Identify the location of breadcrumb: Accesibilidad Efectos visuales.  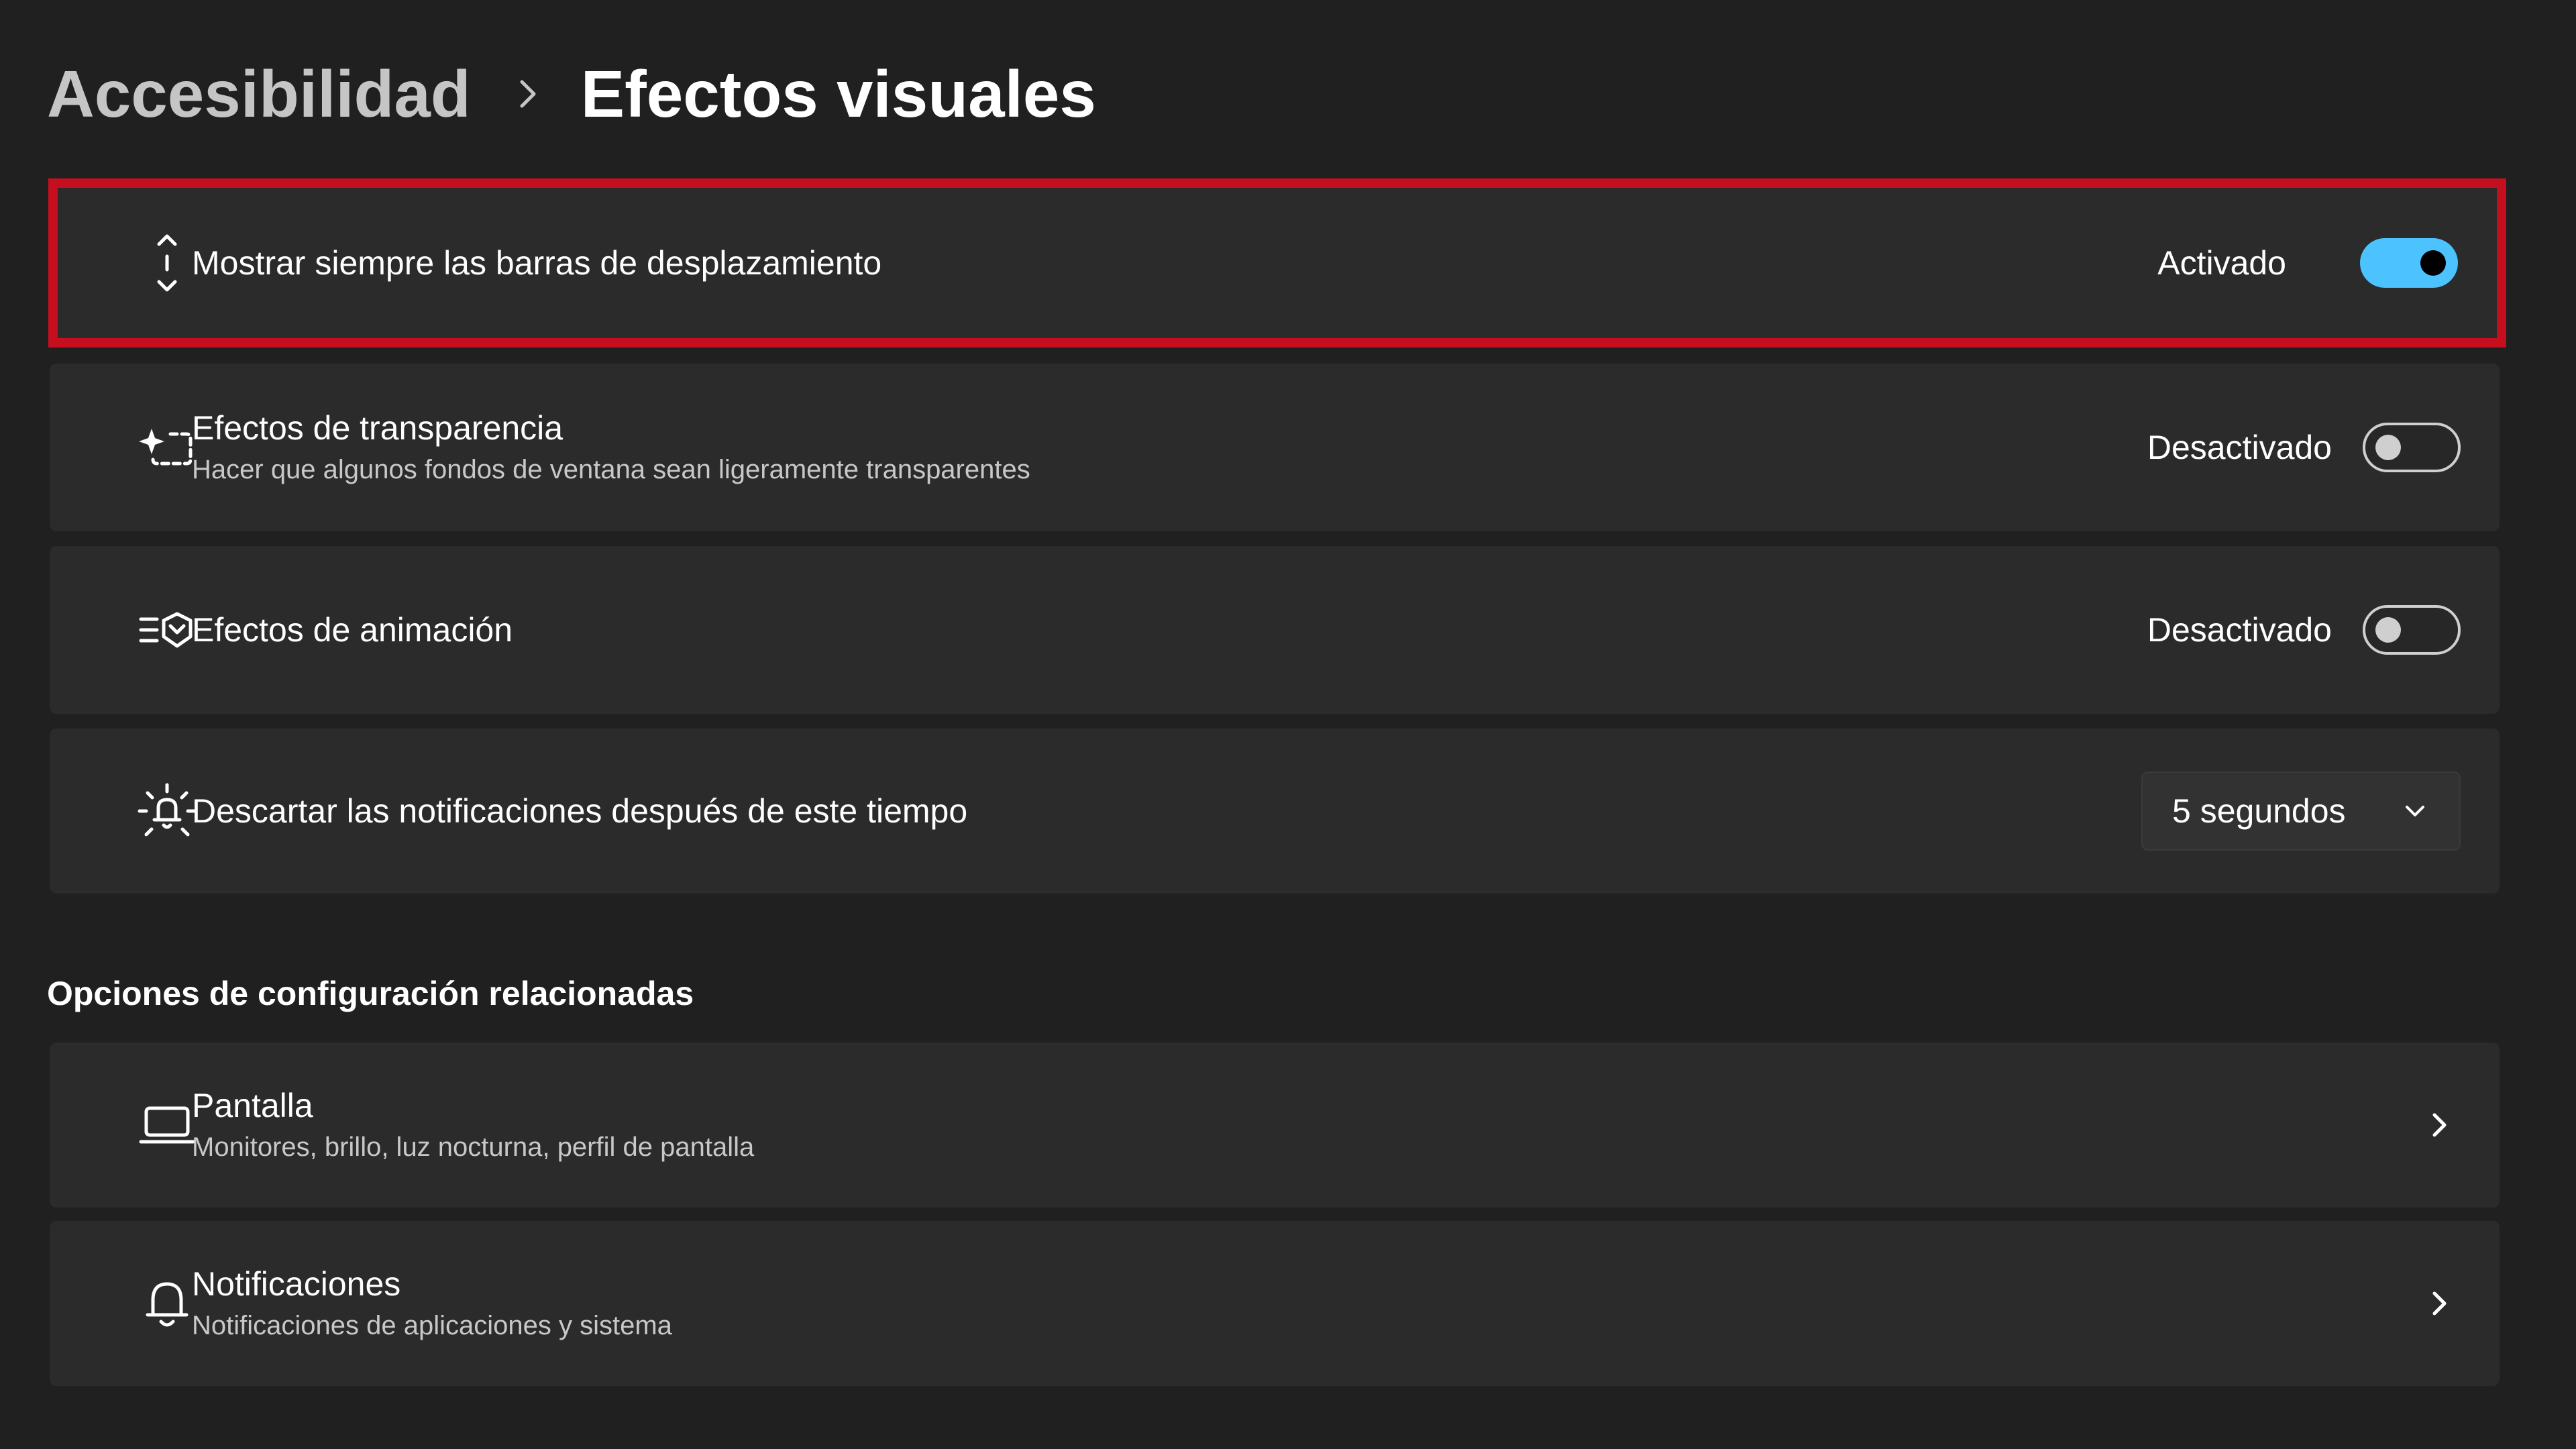
(571, 94).